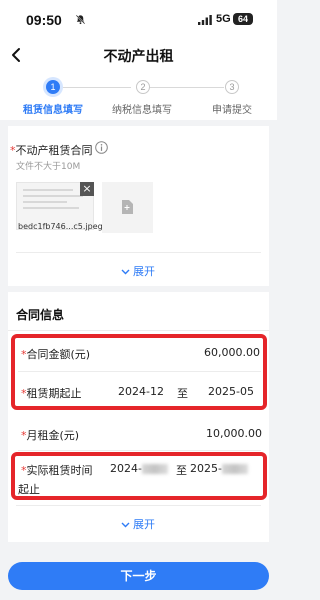 The image size is (320, 600). What do you see at coordinates (57, 470) in the screenshot?
I see `actual-period-label: *实际租赁时间` at bounding box center [57, 470].